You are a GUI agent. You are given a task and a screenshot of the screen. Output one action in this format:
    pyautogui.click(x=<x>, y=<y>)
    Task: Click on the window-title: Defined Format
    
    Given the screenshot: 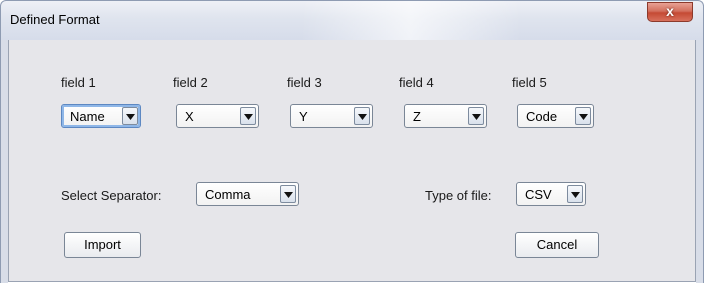 What is the action you would take?
    pyautogui.click(x=55, y=19)
    